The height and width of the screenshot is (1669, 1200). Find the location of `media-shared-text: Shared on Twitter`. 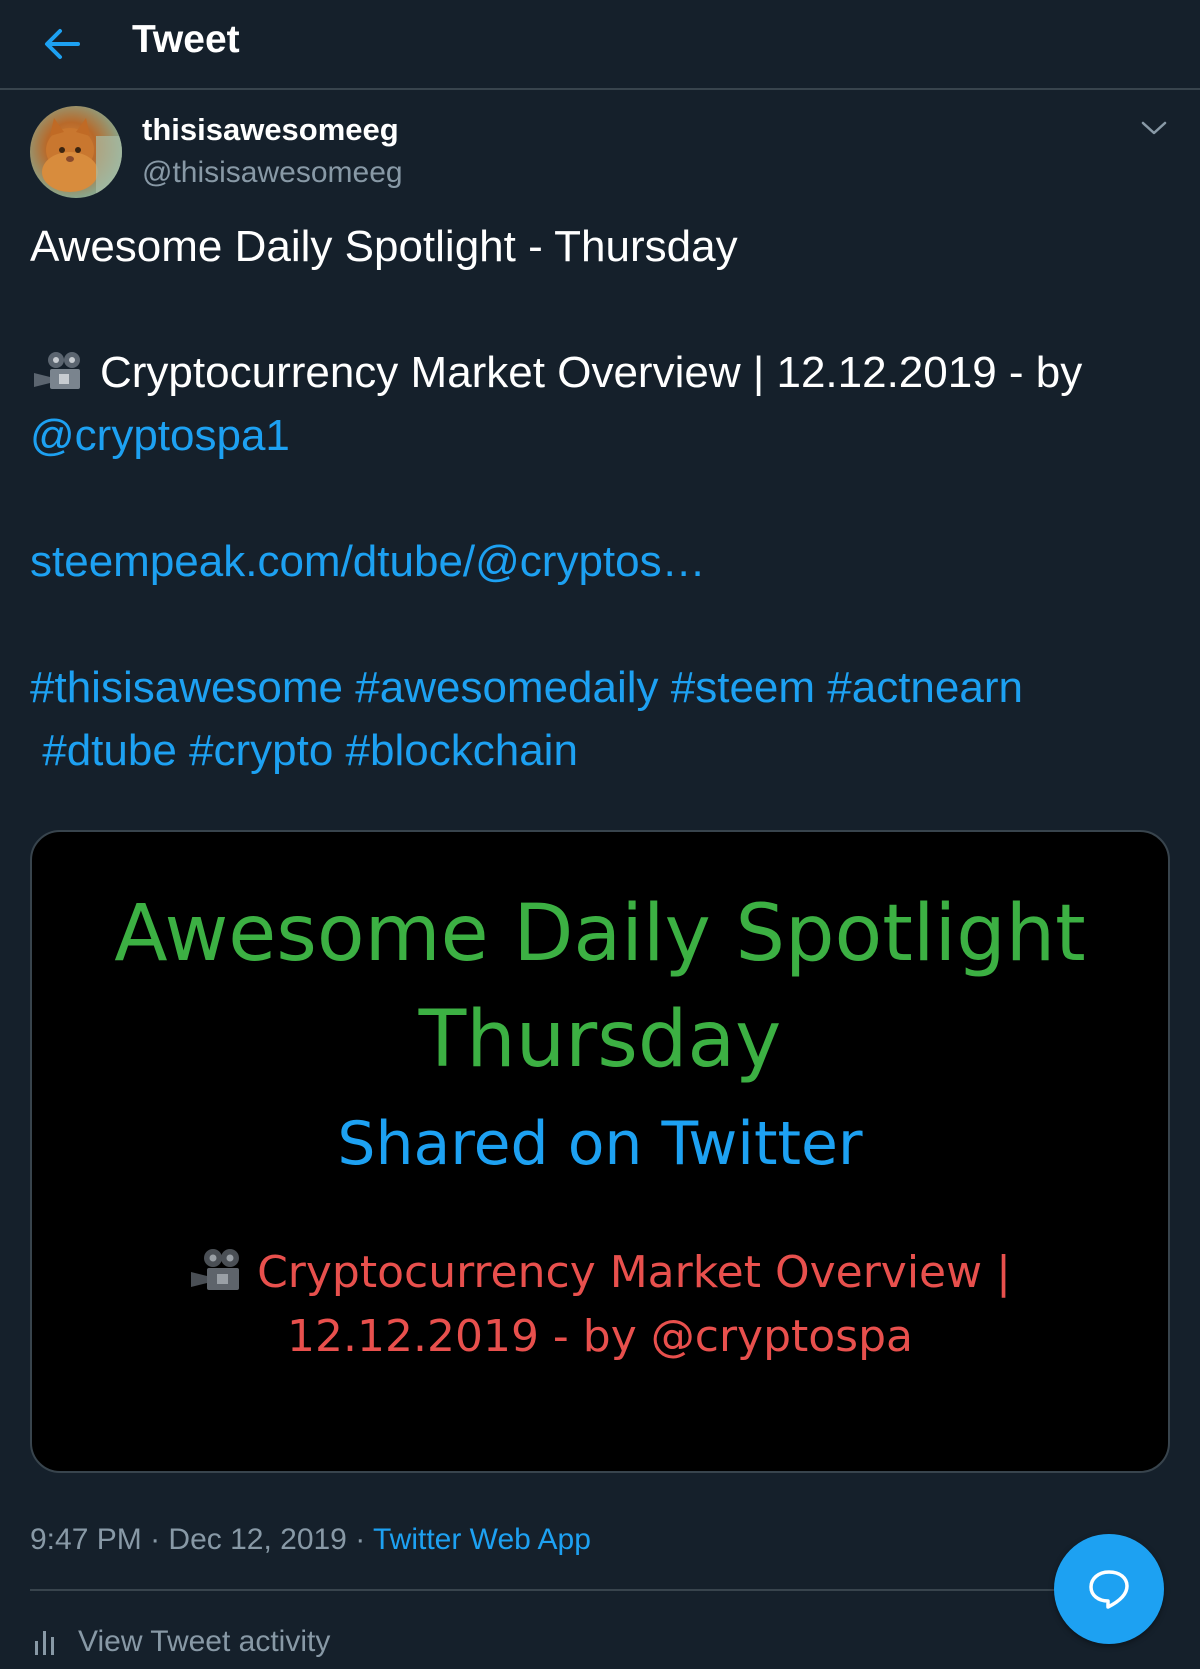

media-shared-text: Shared on Twitter is located at coordinates (600, 1144).